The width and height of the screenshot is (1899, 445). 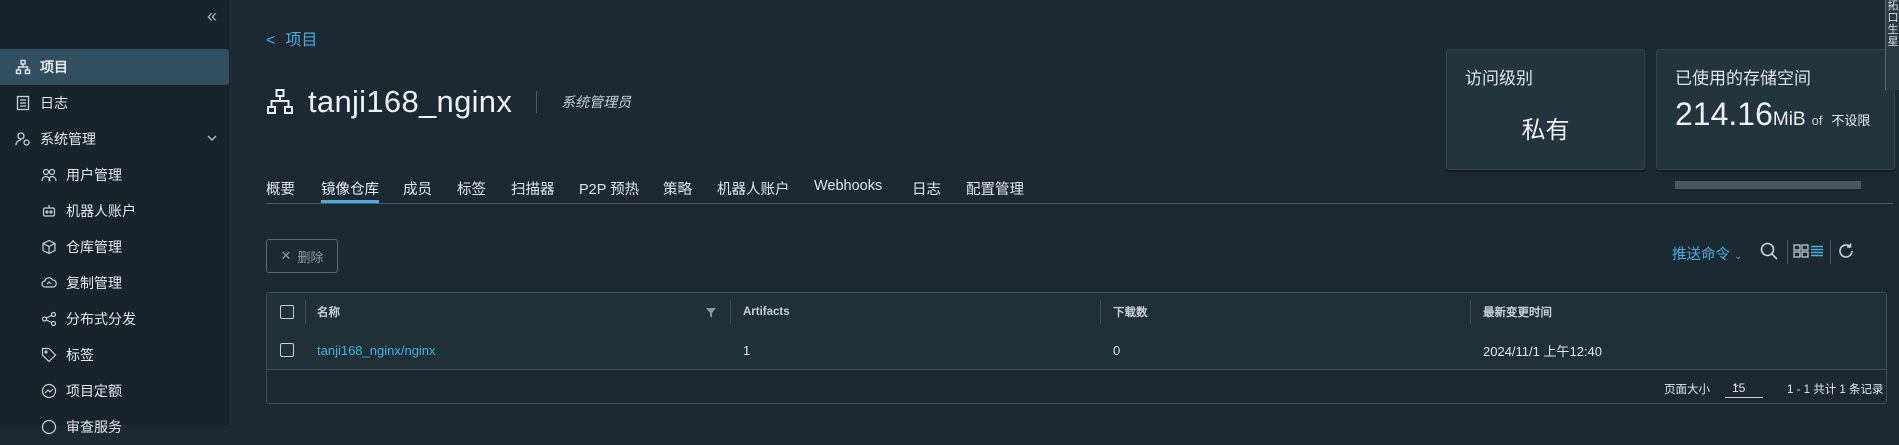 I want to click on breadcrumb: < 项目, so click(x=291, y=38).